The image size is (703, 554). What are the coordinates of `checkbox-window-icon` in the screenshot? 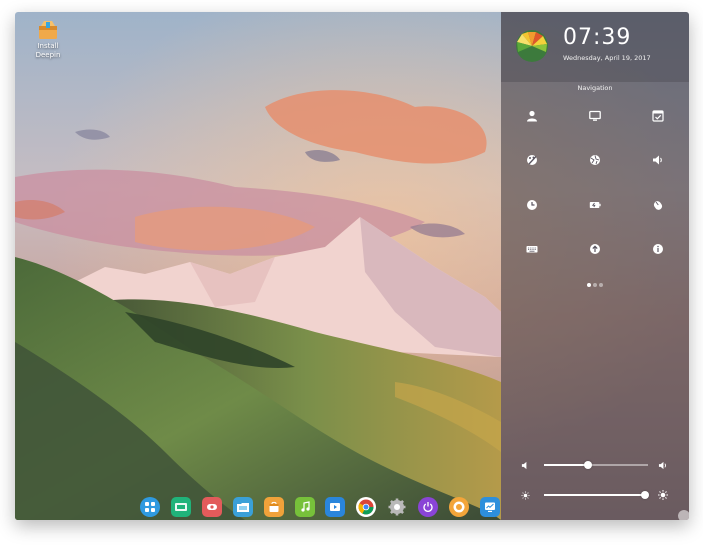 It's located at (658, 116).